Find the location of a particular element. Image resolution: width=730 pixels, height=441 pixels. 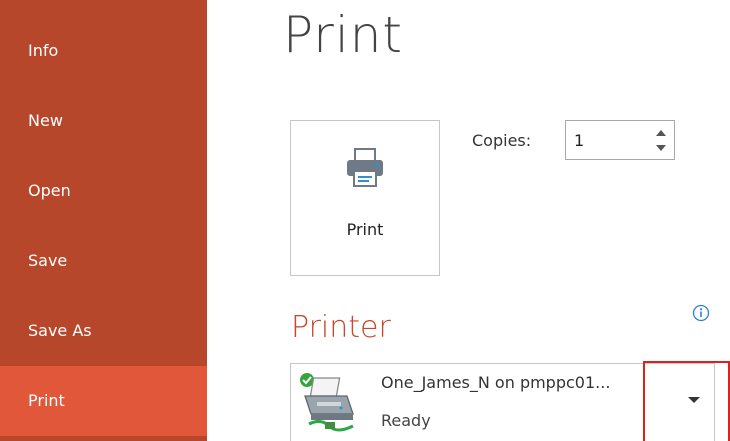

sidebar-item-new: New is located at coordinates (103, 121).